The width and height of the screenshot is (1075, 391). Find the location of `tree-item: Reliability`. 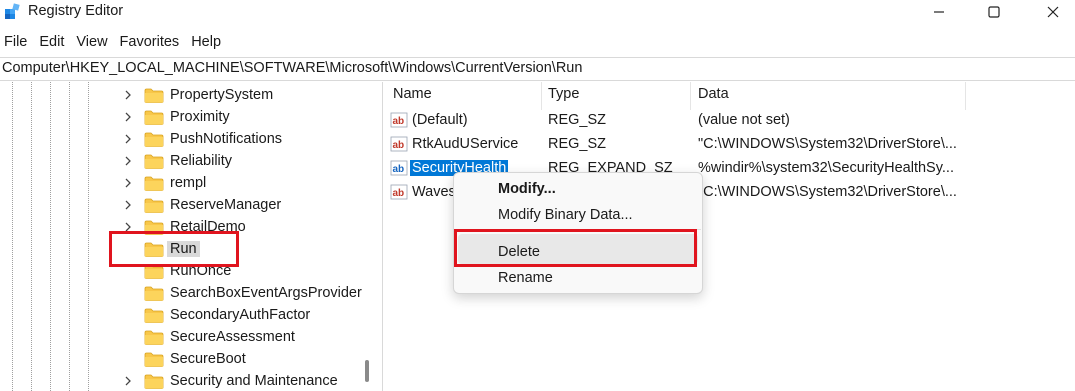

tree-item: Reliability is located at coordinates (177, 161).